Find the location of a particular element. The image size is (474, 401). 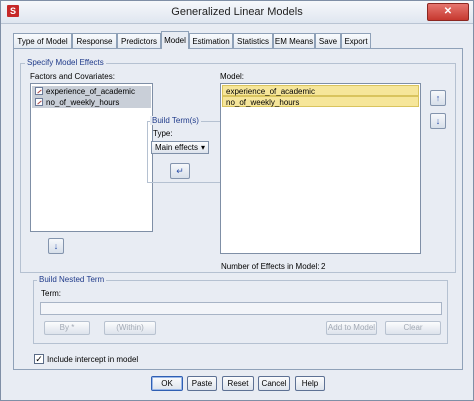

term-field is located at coordinates (241, 308).